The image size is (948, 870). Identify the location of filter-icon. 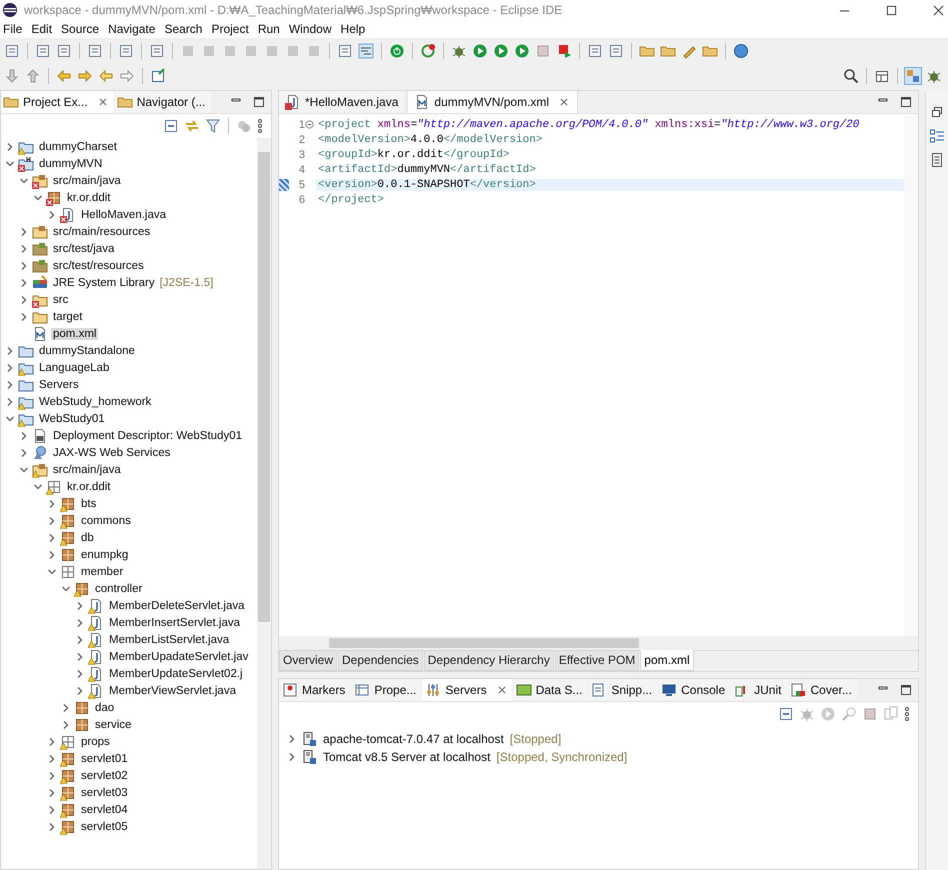
(213, 126).